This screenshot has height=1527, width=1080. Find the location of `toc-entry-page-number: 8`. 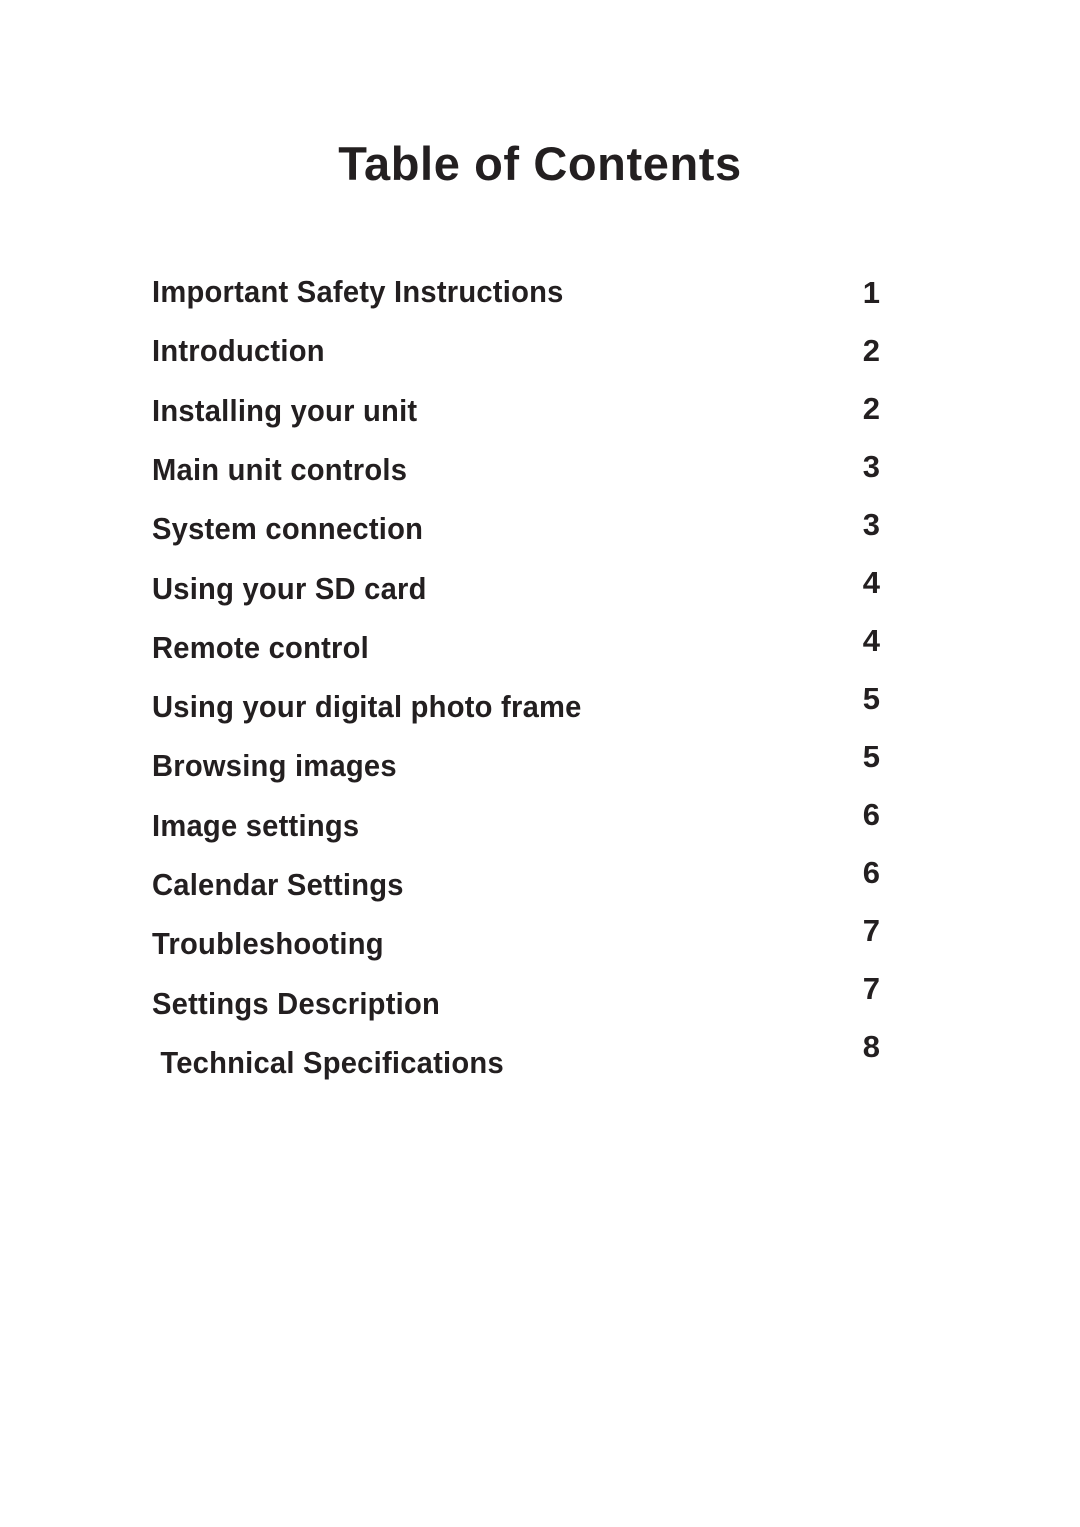

toc-entry-page-number: 8 is located at coordinates (871, 1046).